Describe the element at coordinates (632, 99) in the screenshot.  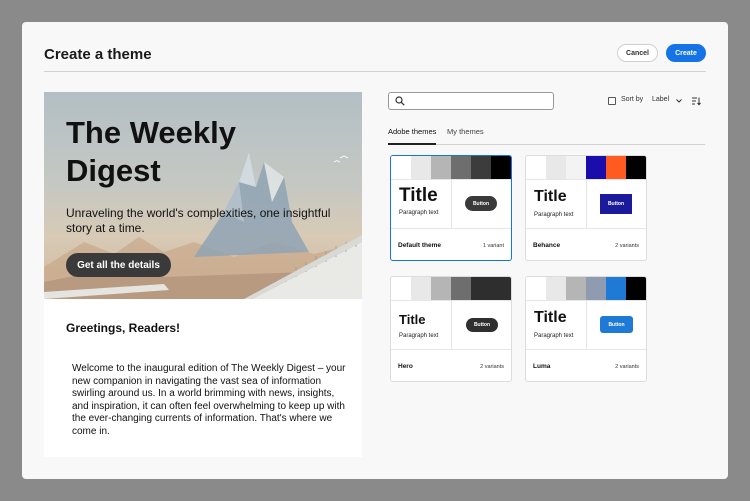
I see `sort-label: Sort by` at that location.